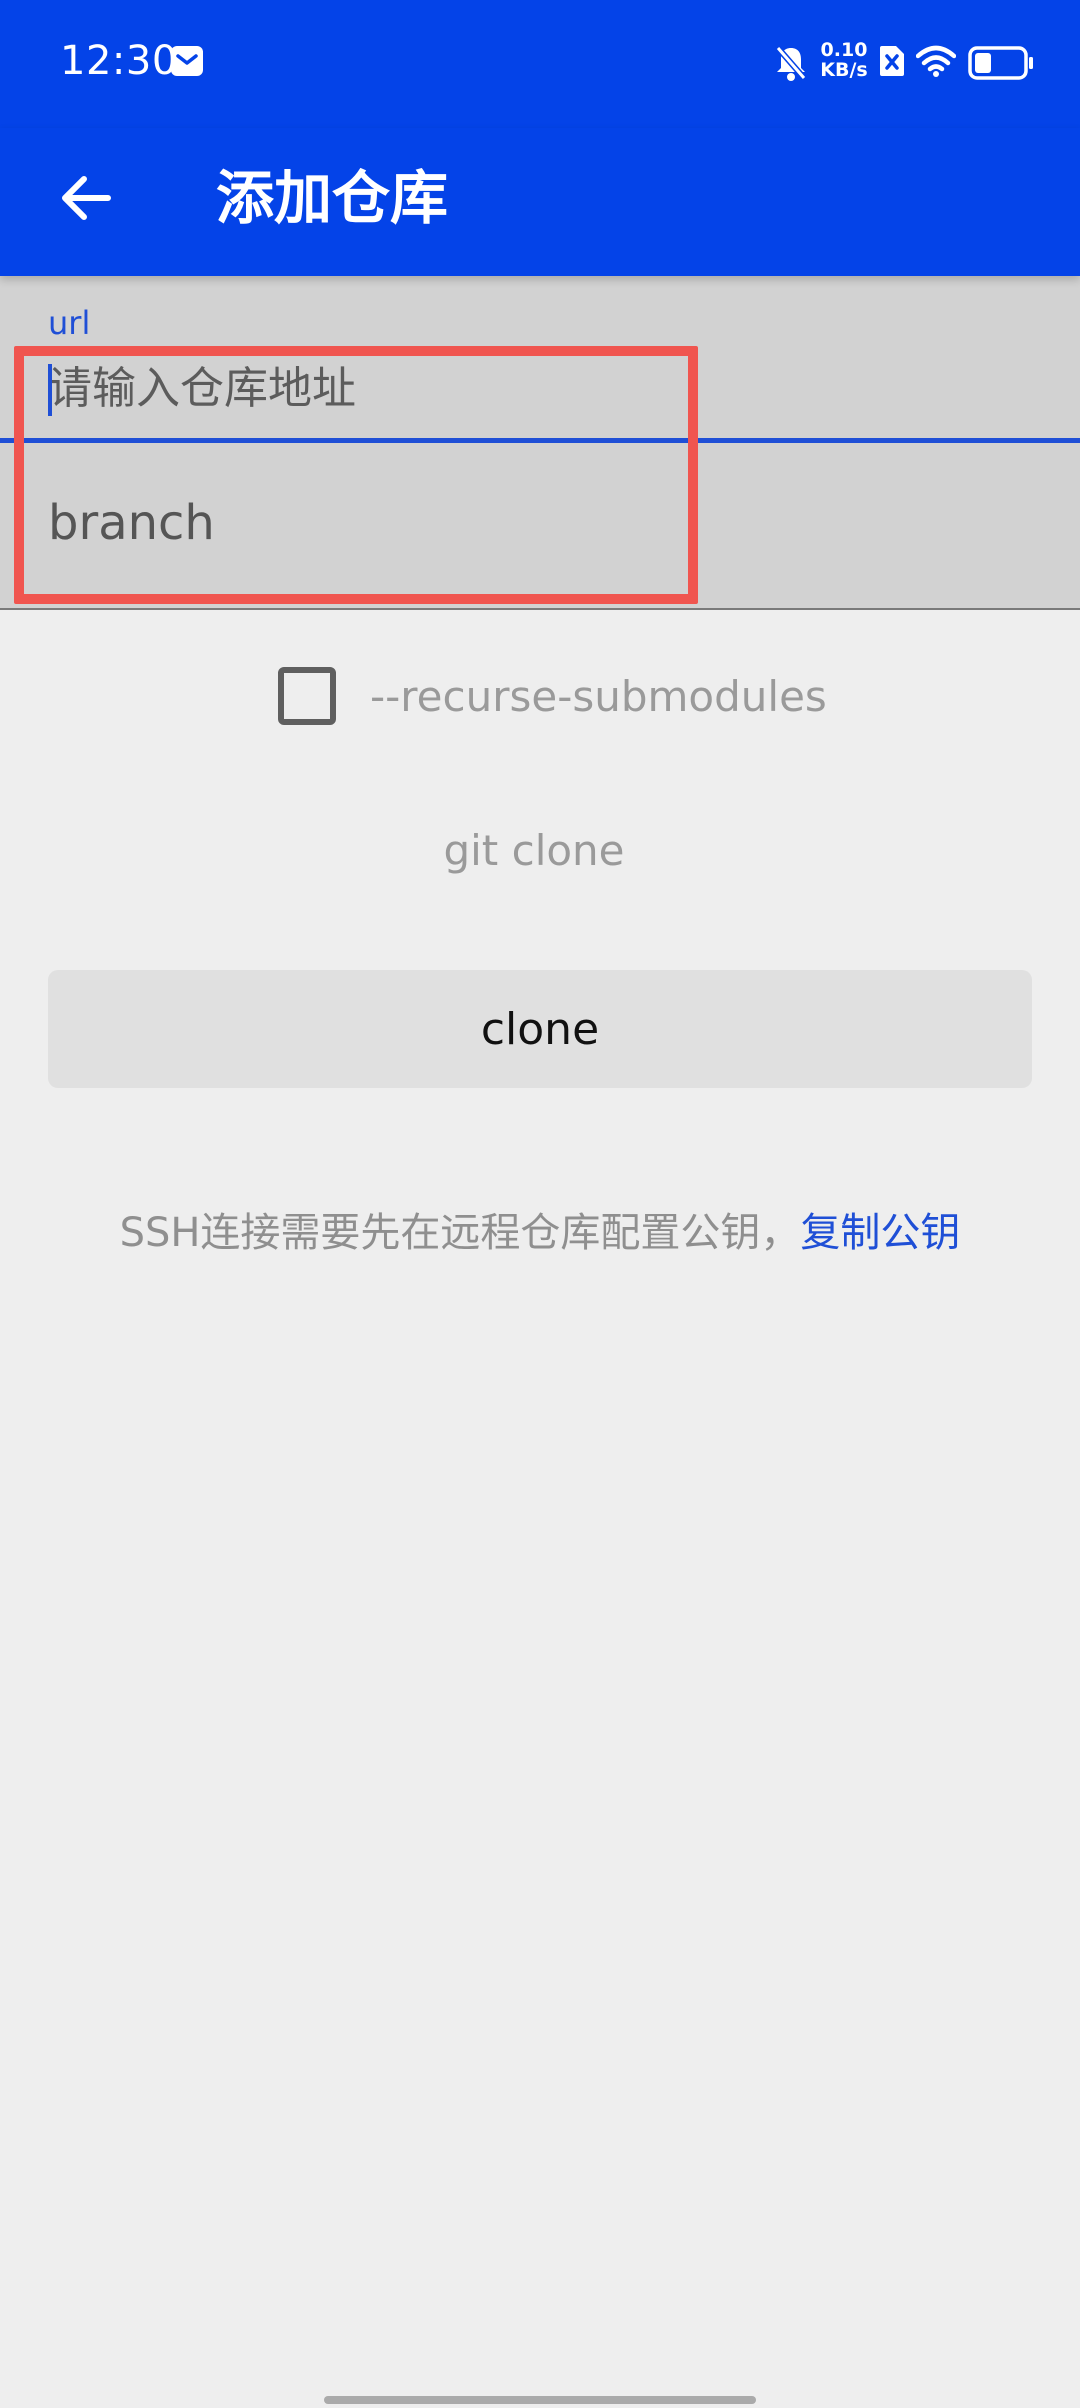  I want to click on url-input: 请输入仓库地址, so click(538, 389).